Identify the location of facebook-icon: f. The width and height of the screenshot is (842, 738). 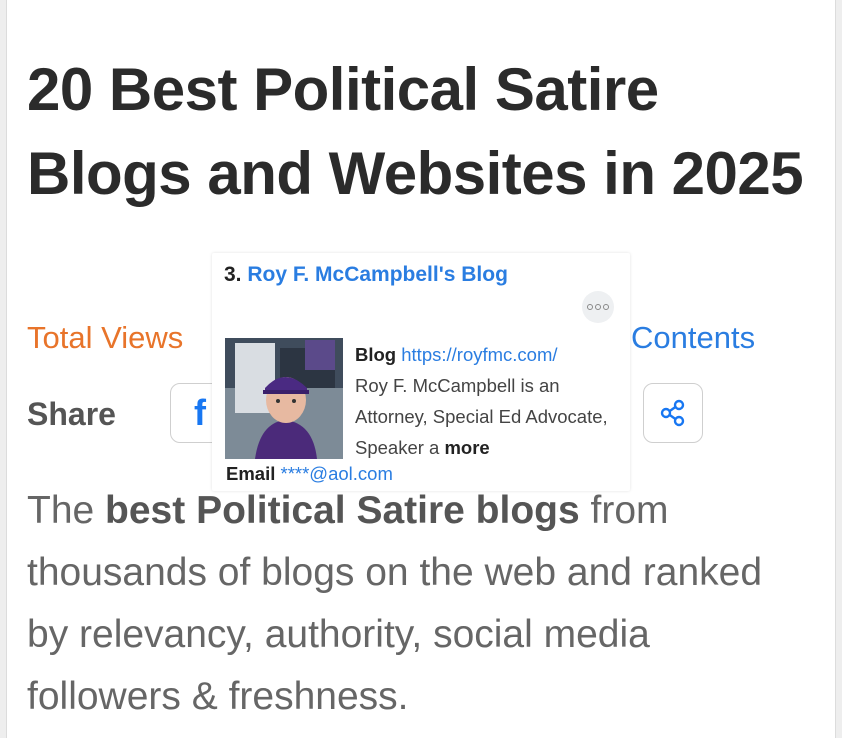
(200, 412).